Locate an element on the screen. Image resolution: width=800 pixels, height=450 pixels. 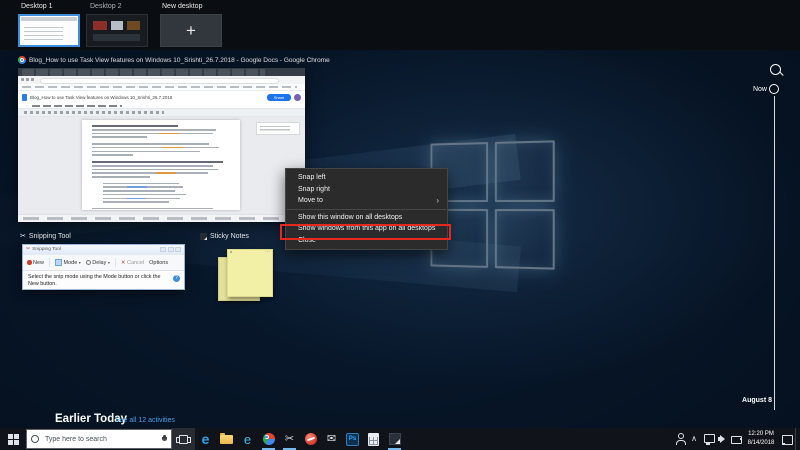
taskbar-app-mail: ✉ is located at coordinates (331, 439).